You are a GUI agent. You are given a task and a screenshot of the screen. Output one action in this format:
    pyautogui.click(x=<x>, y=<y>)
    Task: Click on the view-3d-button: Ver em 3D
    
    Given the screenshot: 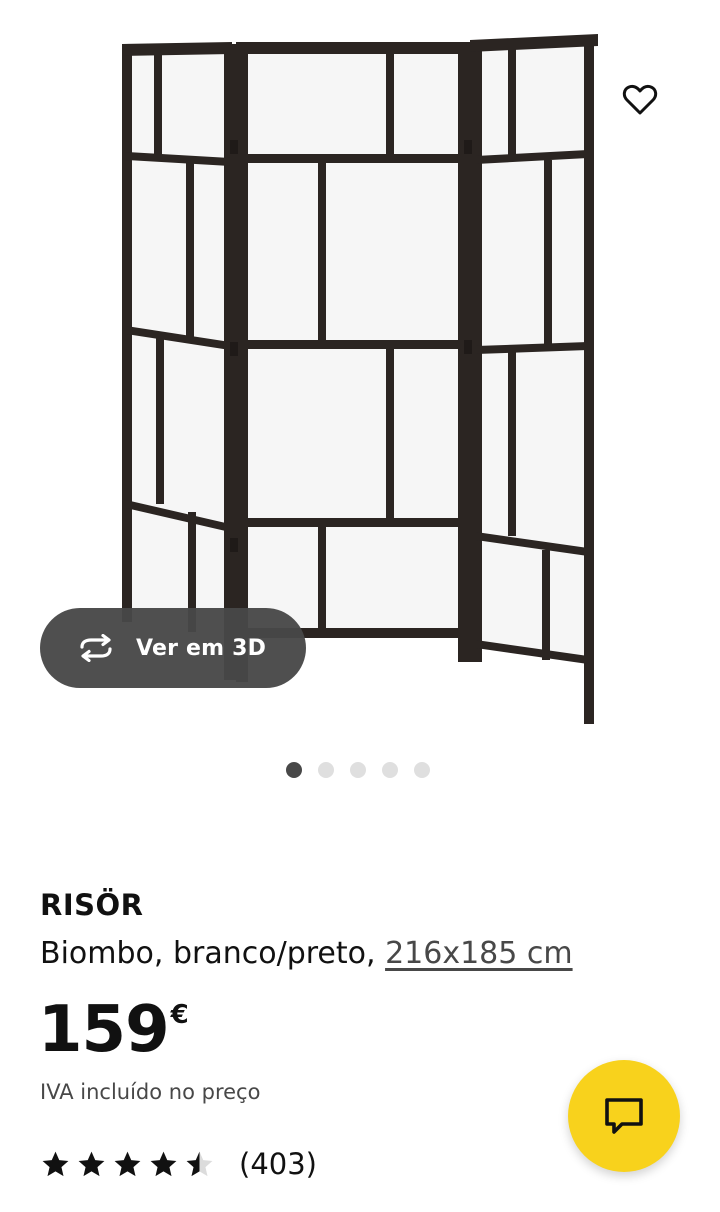 What is the action you would take?
    pyautogui.click(x=173, y=648)
    